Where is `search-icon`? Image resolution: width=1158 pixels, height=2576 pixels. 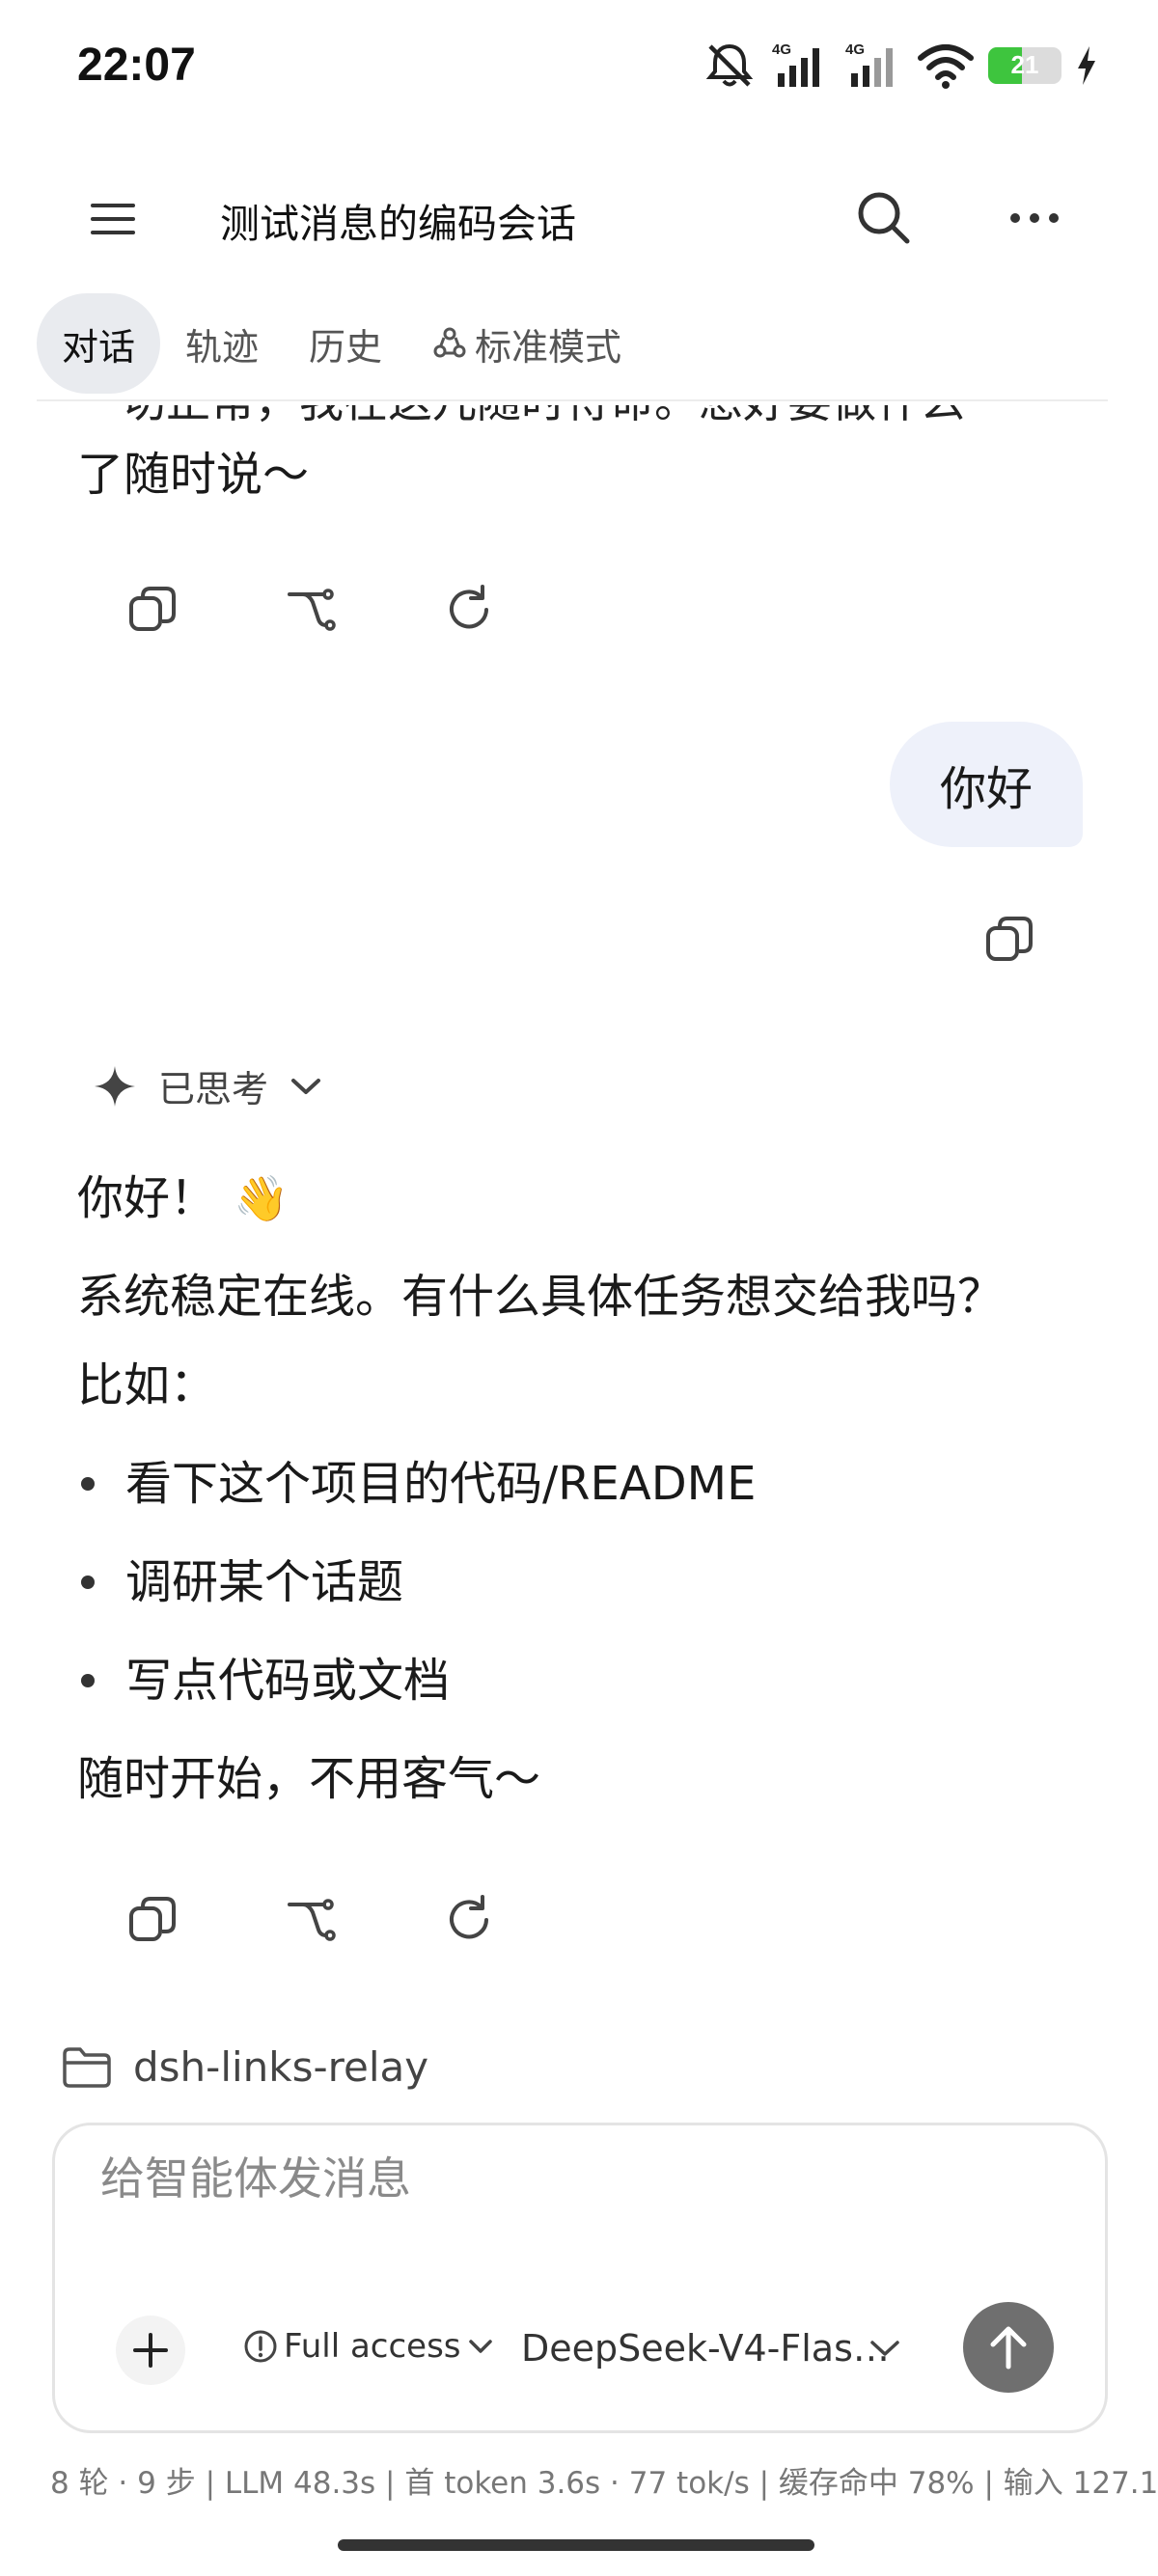
search-icon is located at coordinates (884, 218).